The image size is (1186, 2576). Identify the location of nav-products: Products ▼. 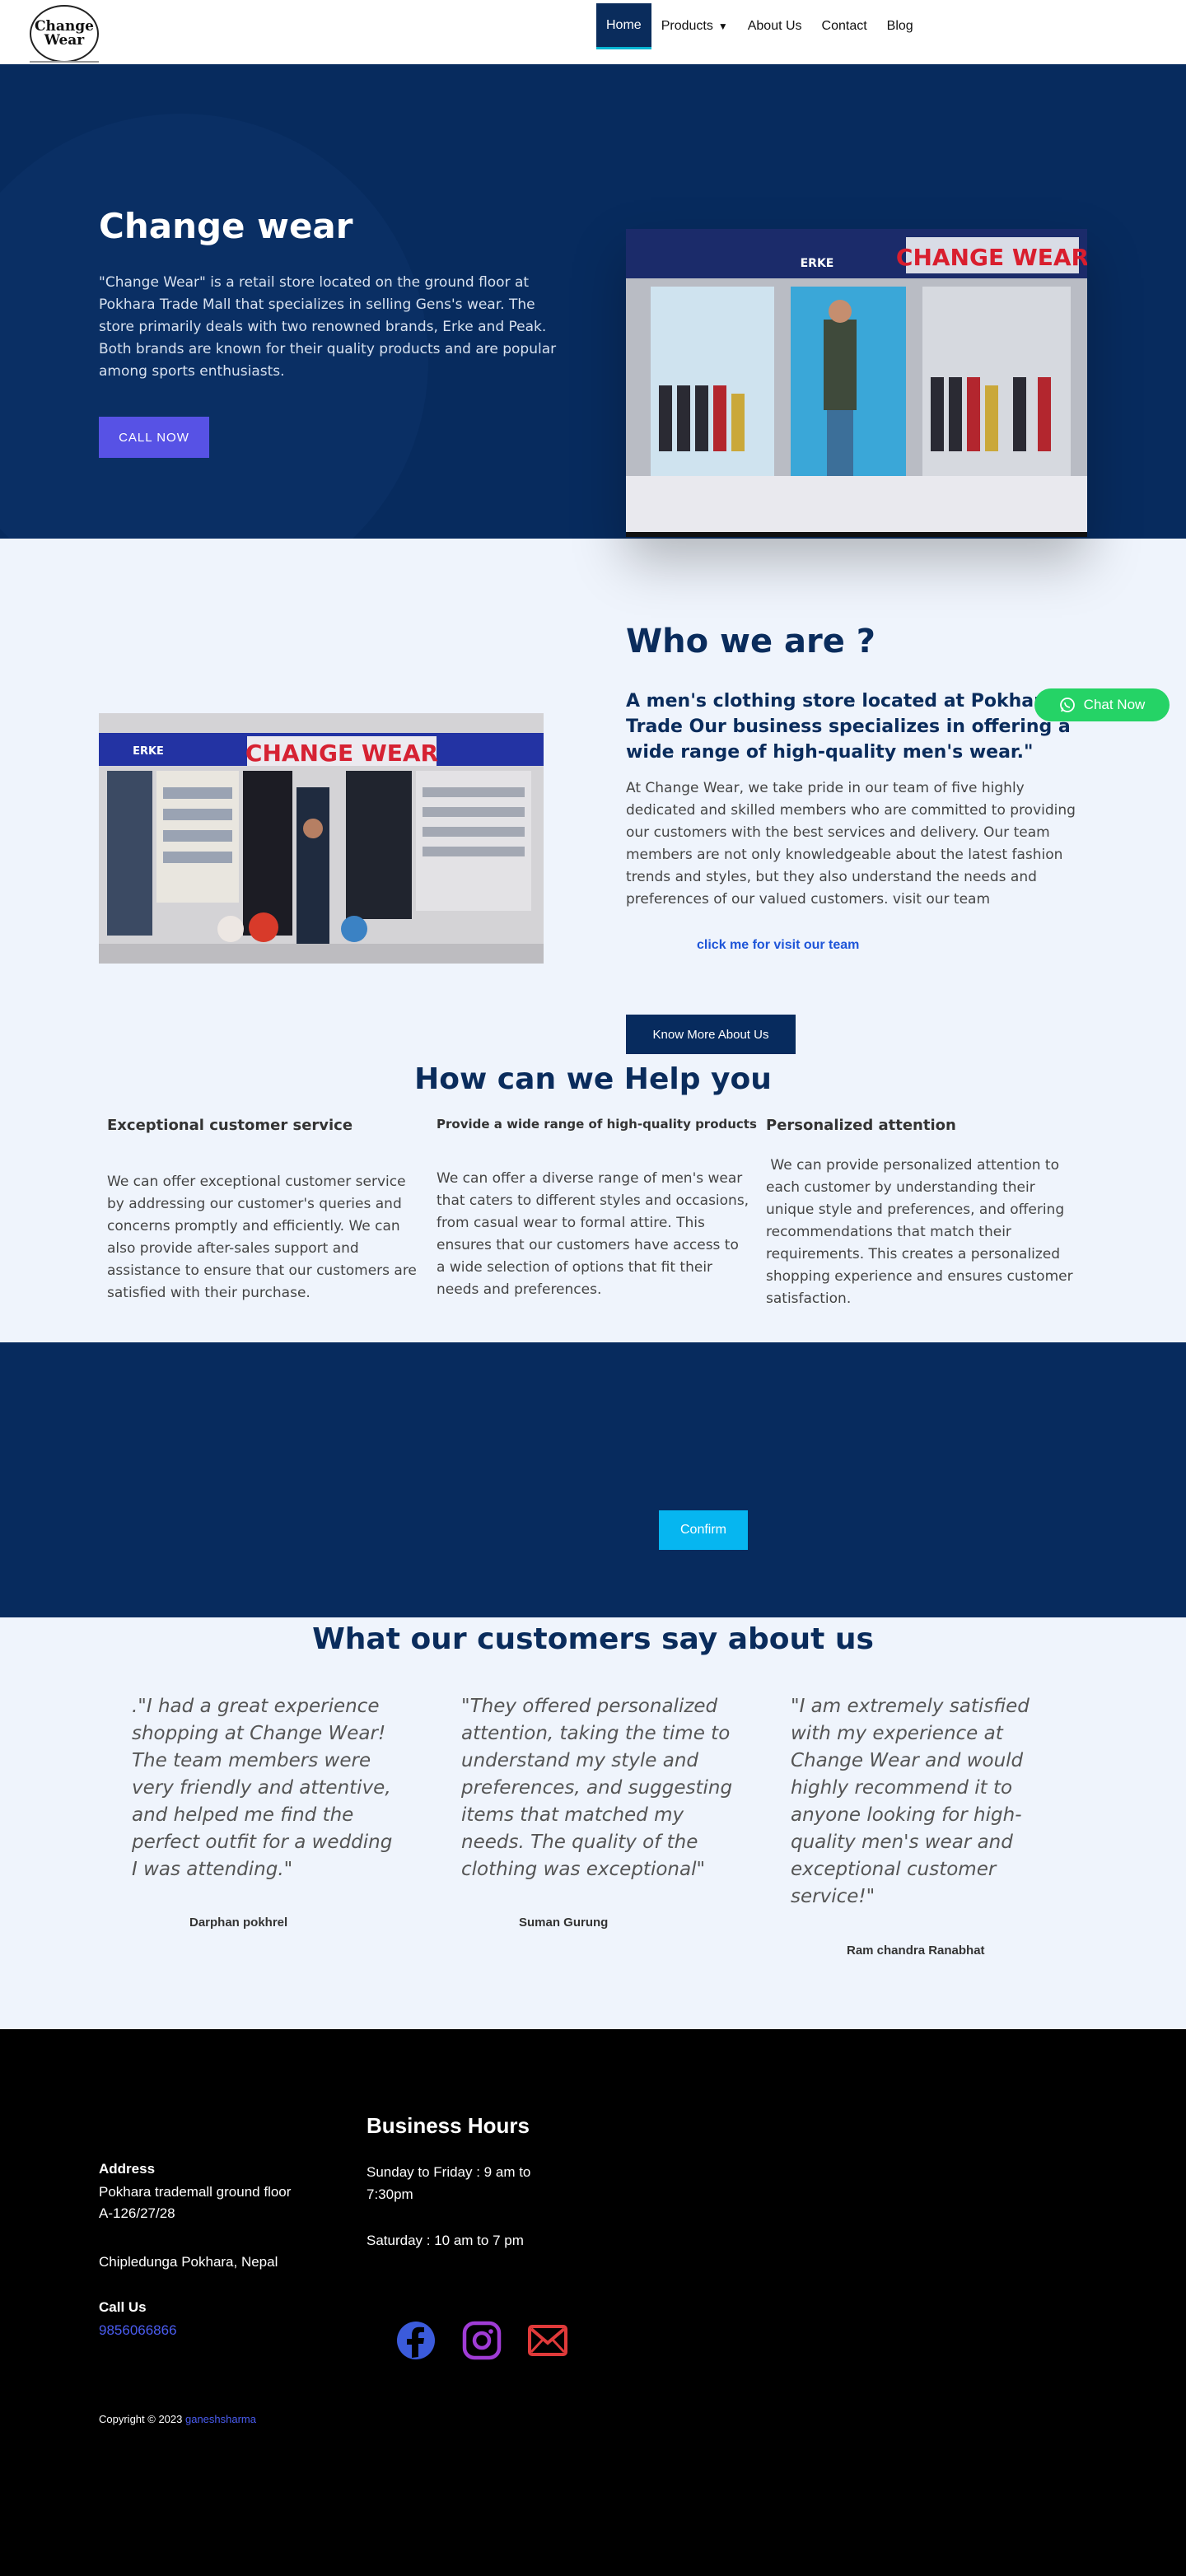
(694, 26).